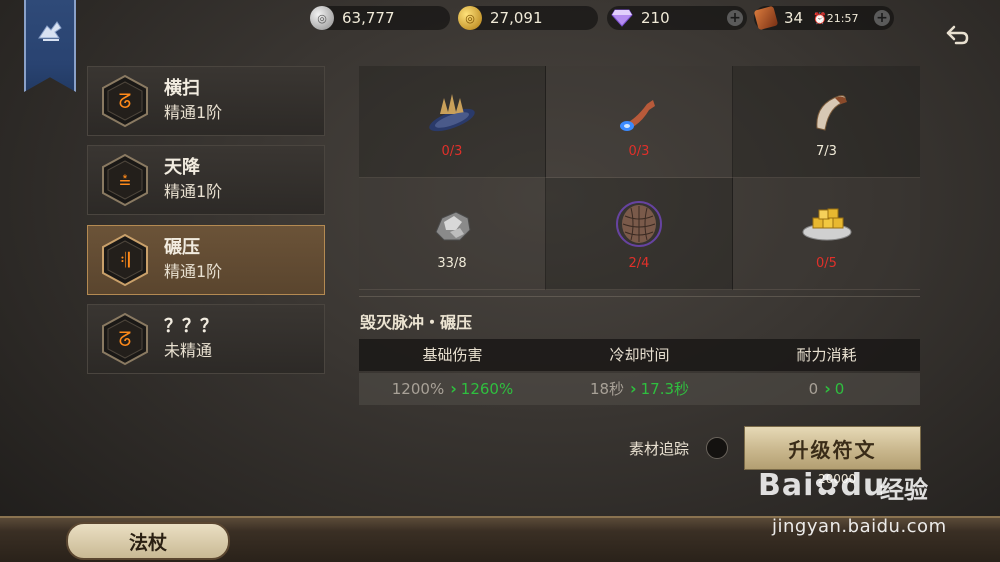  I want to click on material-count: 0/5, so click(826, 263).